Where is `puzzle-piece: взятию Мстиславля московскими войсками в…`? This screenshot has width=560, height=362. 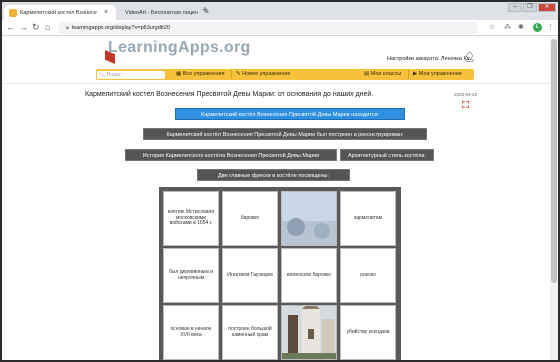
puzzle-piece: взятию Мстиславля московскими войсками в… is located at coordinates (191, 218).